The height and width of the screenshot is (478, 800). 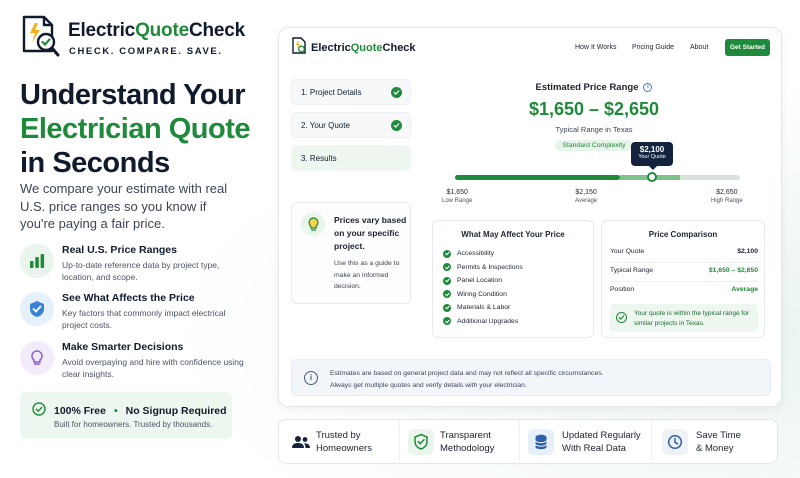 What do you see at coordinates (80, 410) in the screenshot?
I see `free-label: 100% Free` at bounding box center [80, 410].